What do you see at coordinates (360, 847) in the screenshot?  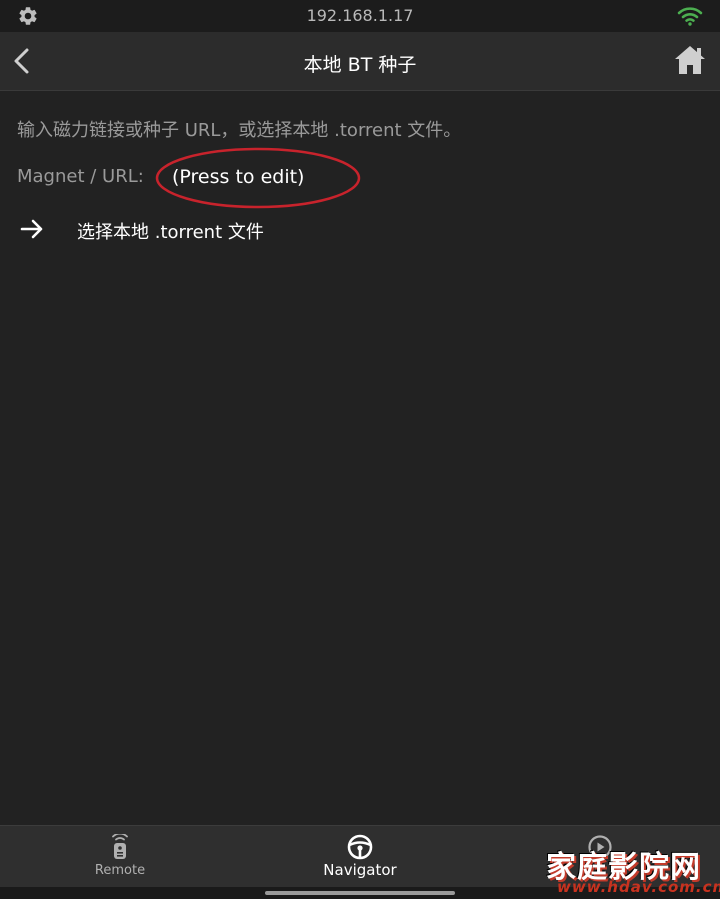 I see `steering-wheel-icon` at bounding box center [360, 847].